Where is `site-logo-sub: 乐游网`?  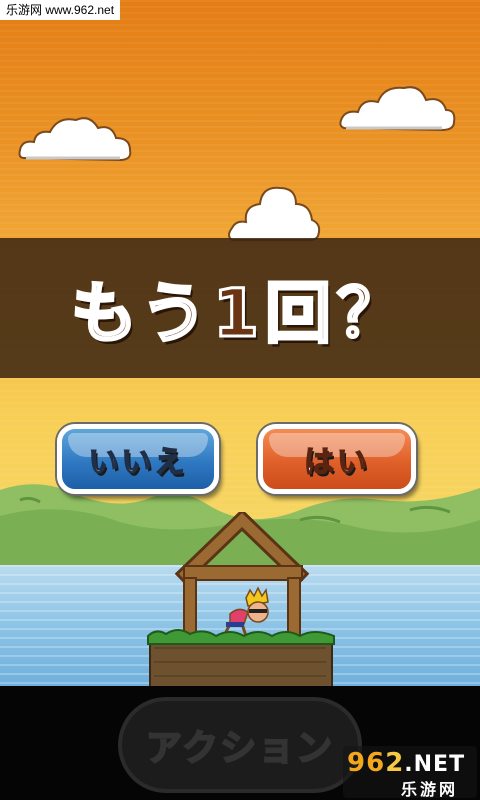
site-logo-sub: 乐游网 is located at coordinates (430, 789).